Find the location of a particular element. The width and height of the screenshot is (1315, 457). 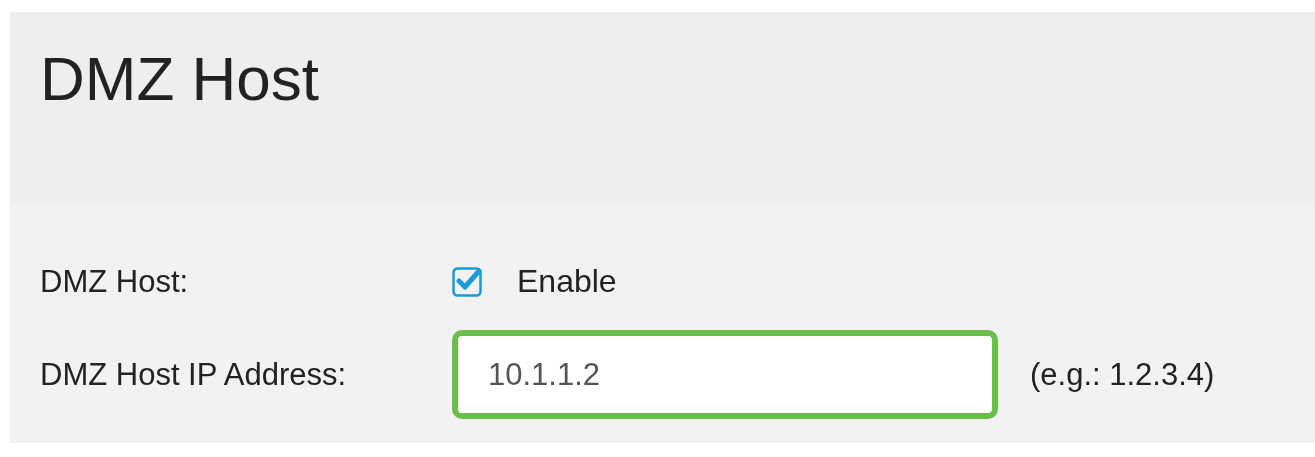

checkbox-label: Enable is located at coordinates (567, 281).